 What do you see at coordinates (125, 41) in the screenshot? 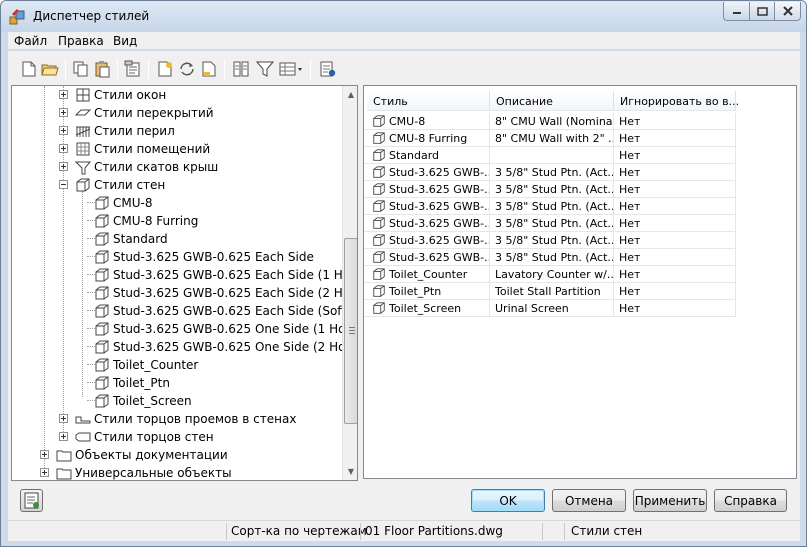
I see `menu-view: Вид` at bounding box center [125, 41].